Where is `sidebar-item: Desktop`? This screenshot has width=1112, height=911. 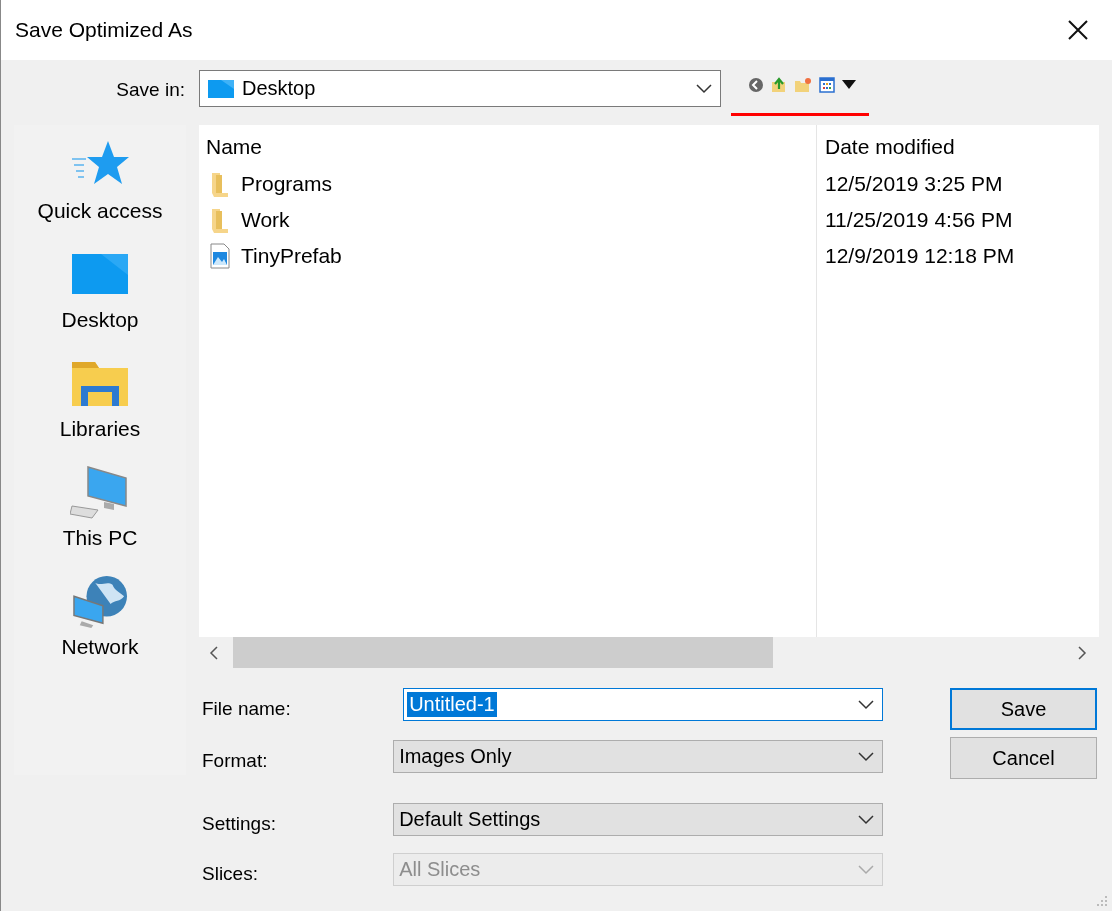
sidebar-item: Desktop is located at coordinates (100, 302).